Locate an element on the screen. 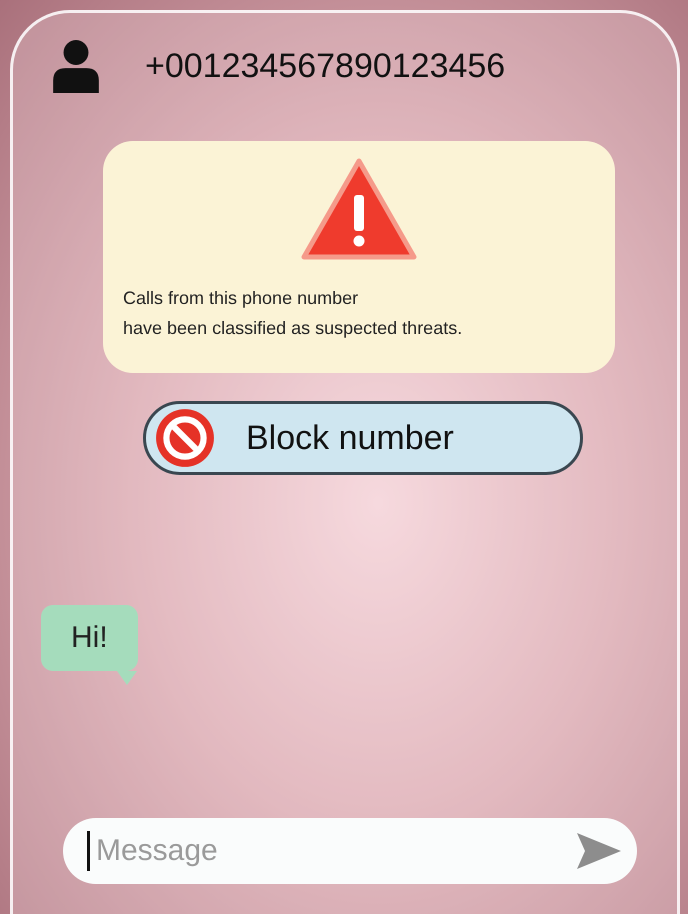  message-field: Message is located at coordinates (350, 851).